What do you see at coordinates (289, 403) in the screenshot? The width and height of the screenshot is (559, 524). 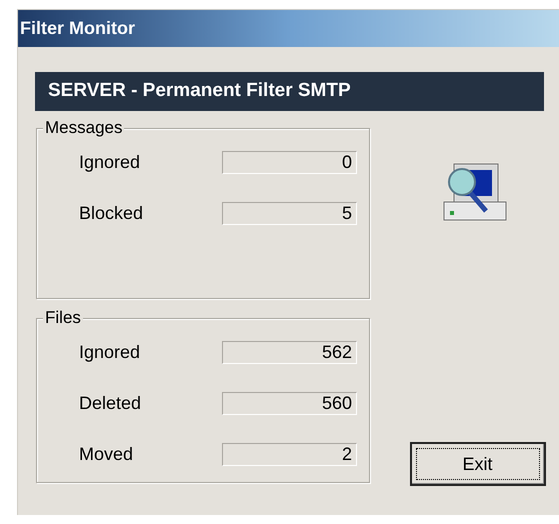 I see `counter-field: 560` at bounding box center [289, 403].